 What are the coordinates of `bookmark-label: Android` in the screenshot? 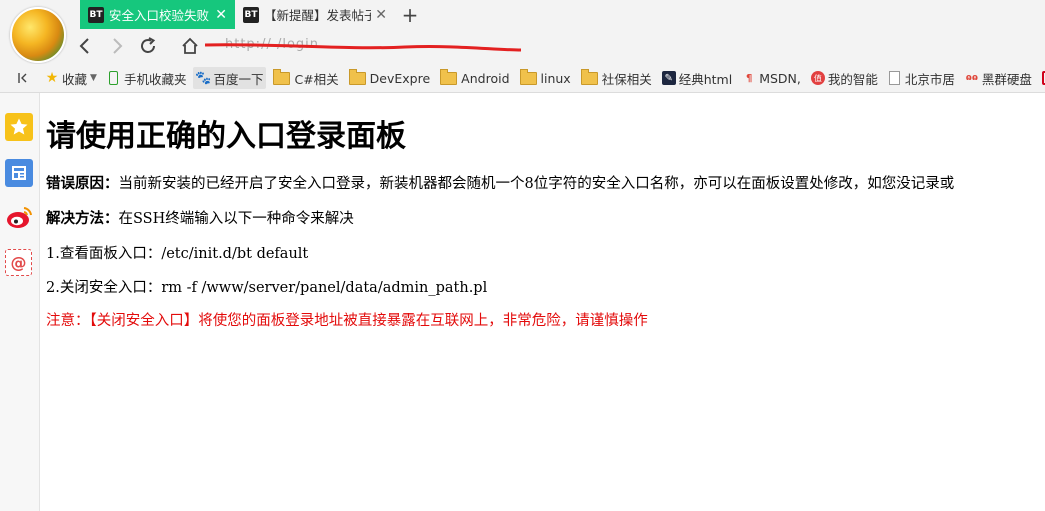 It's located at (485, 78).